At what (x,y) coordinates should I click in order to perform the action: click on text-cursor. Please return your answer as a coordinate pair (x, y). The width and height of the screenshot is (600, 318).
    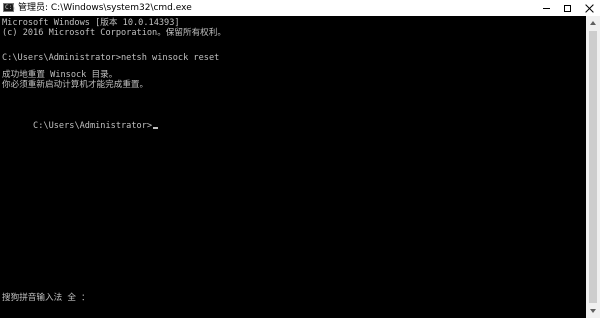
    Looking at the image, I should click on (156, 128).